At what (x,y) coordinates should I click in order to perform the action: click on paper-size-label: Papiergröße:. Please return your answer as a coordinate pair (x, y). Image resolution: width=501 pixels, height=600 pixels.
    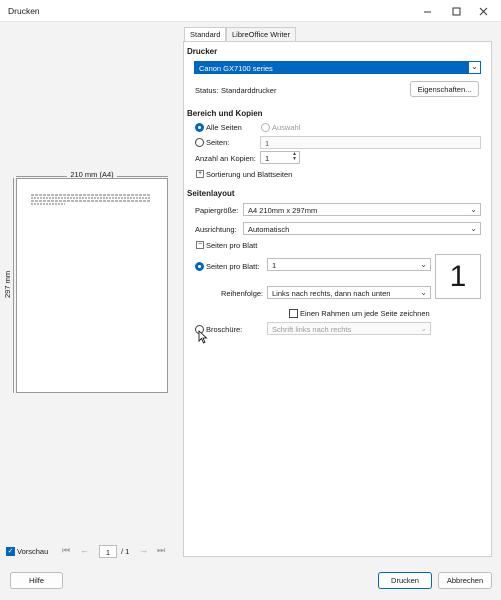
    Looking at the image, I should click on (217, 210).